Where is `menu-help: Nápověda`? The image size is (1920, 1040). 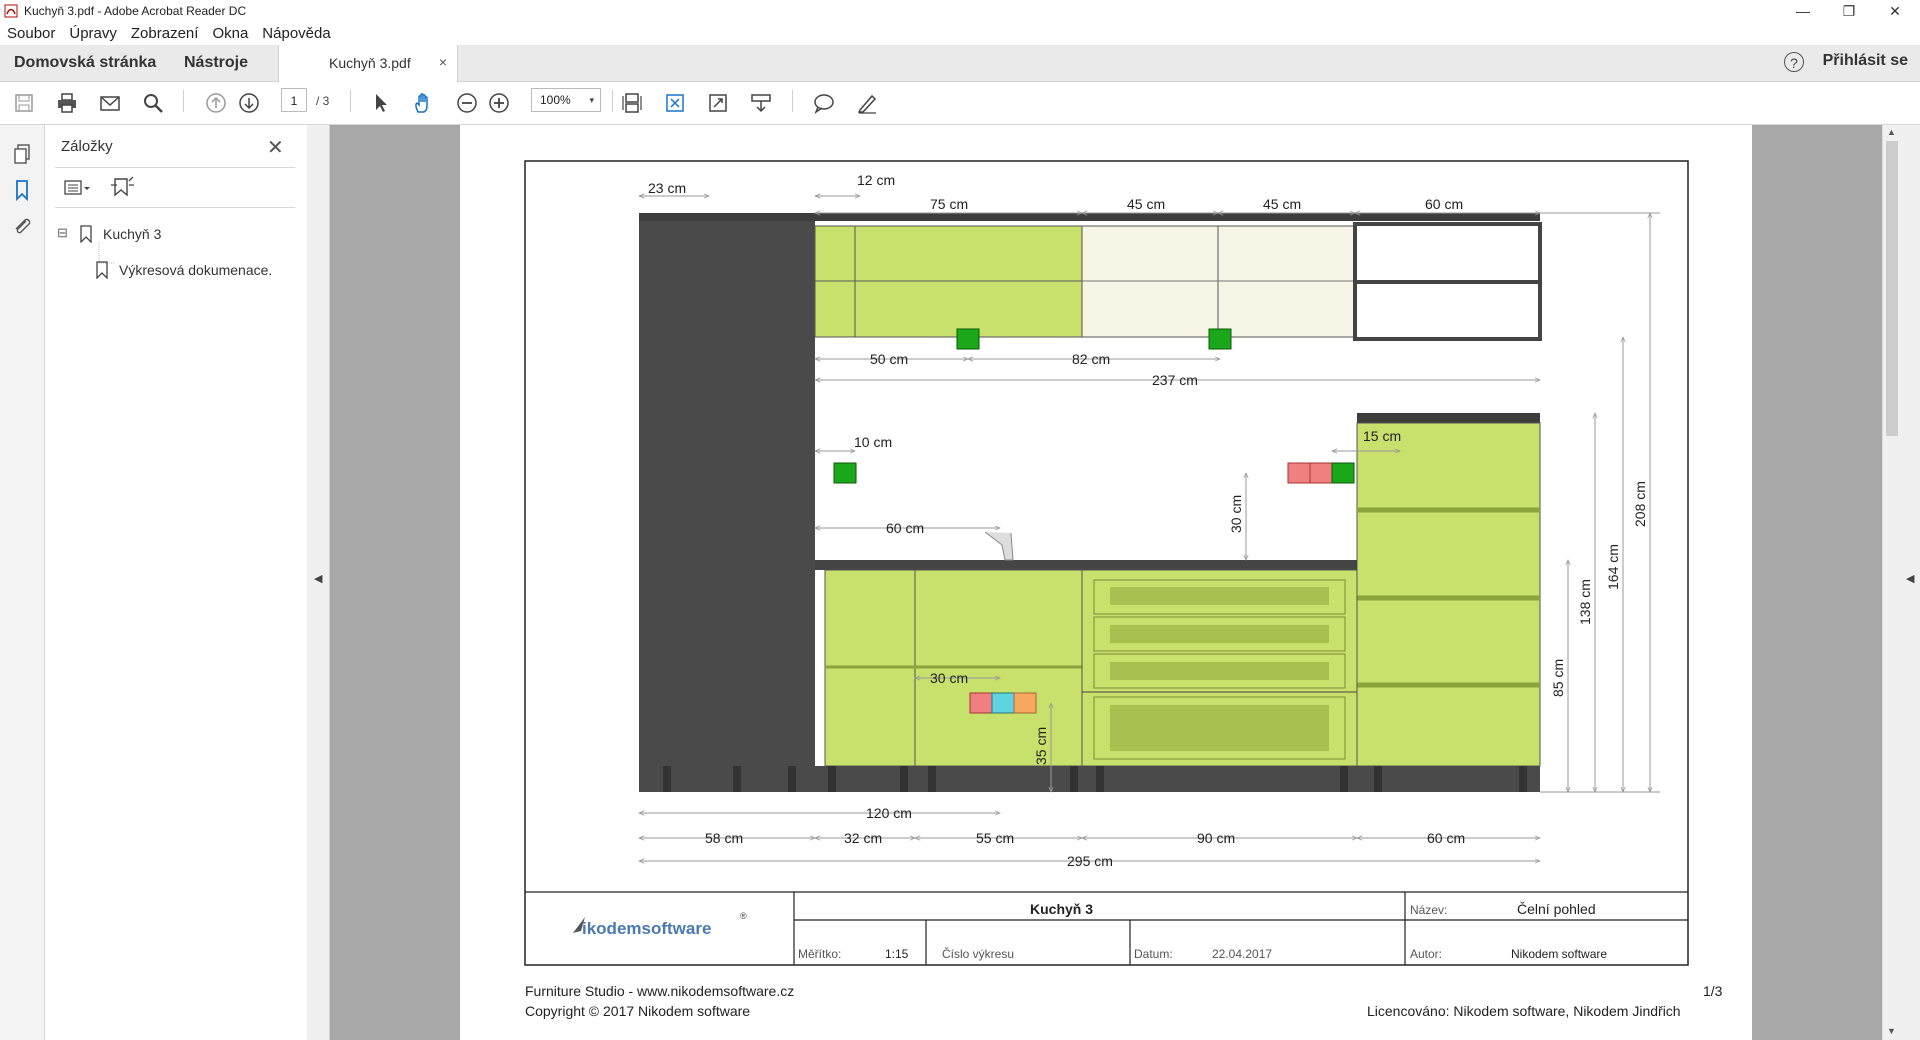
menu-help: Nápověda is located at coordinates (296, 33).